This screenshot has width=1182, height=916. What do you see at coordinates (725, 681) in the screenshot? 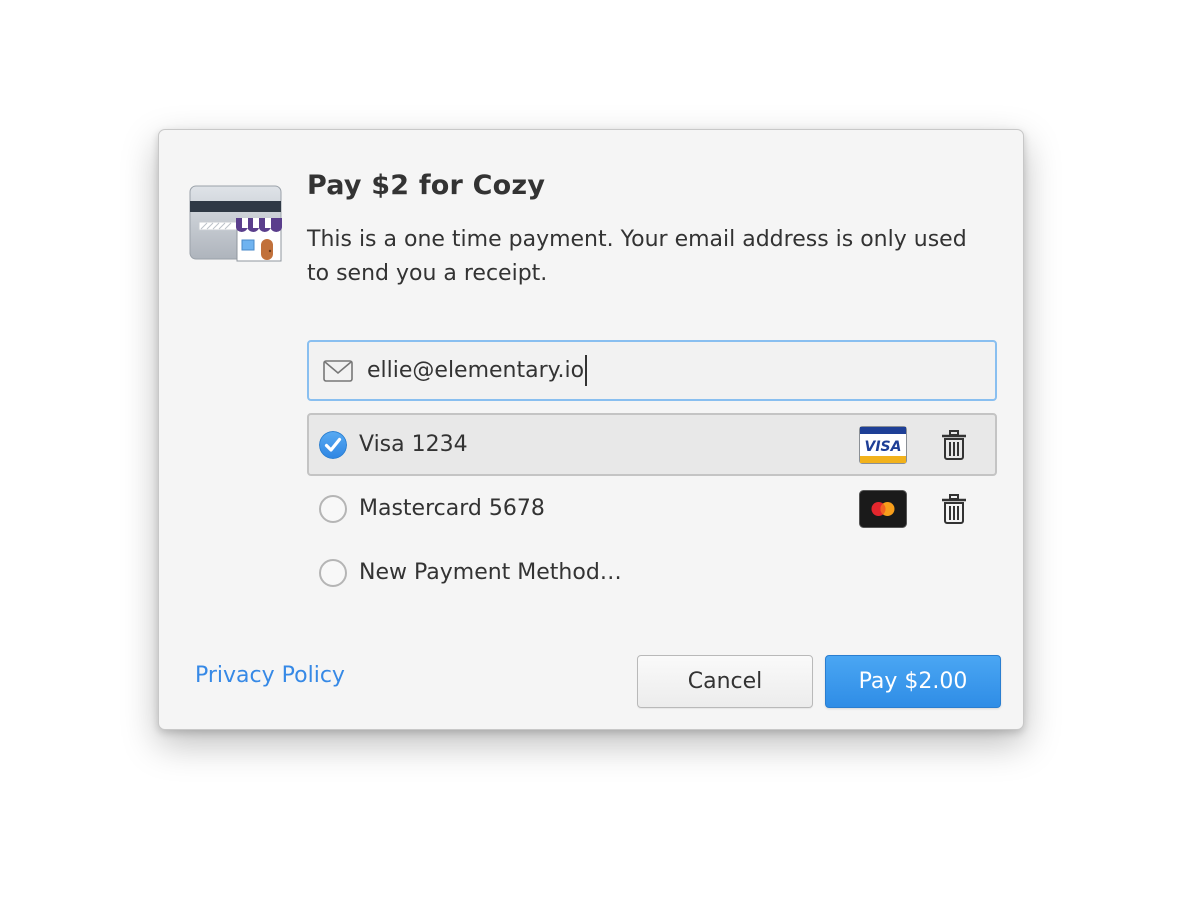
I see `cancel-button: Cancel` at bounding box center [725, 681].